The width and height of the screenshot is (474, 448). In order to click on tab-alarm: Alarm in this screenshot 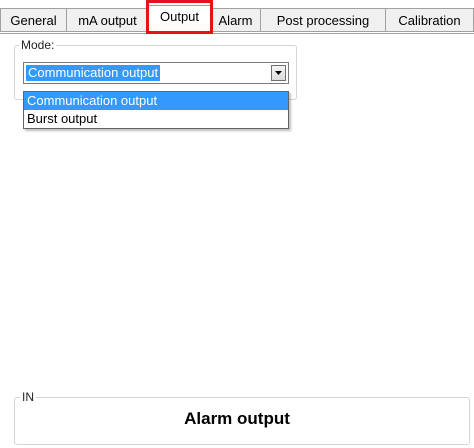, I will do `click(235, 20)`.